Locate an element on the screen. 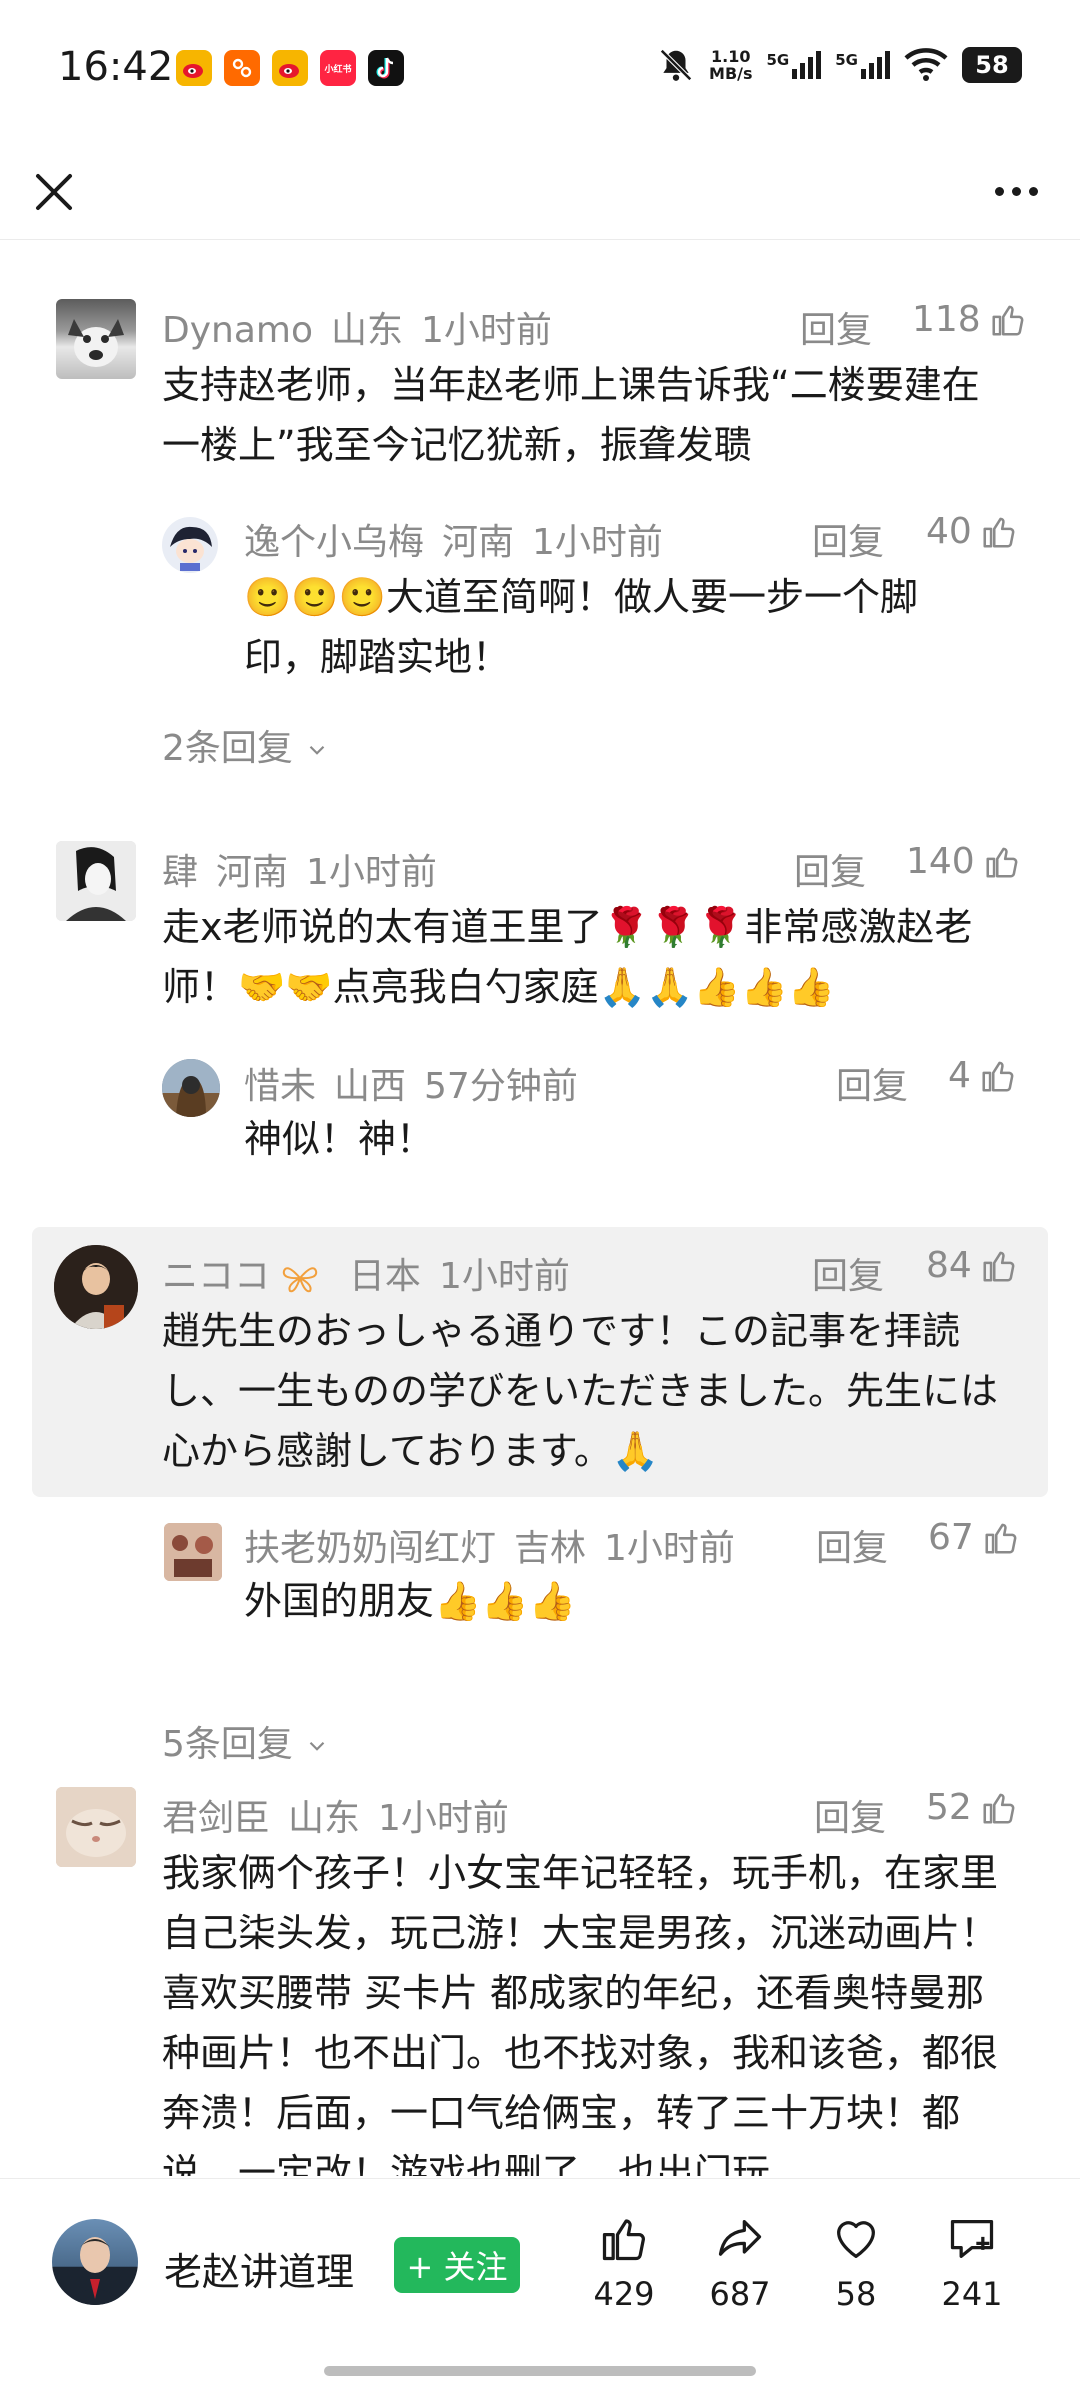 This screenshot has width=1080, height=2400. signal-5g-2: 5G is located at coordinates (862, 65).